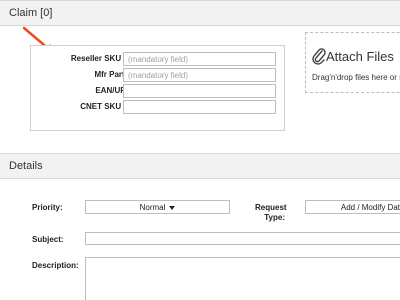 The image size is (400, 300). I want to click on priority-select: Normal, so click(157, 207).